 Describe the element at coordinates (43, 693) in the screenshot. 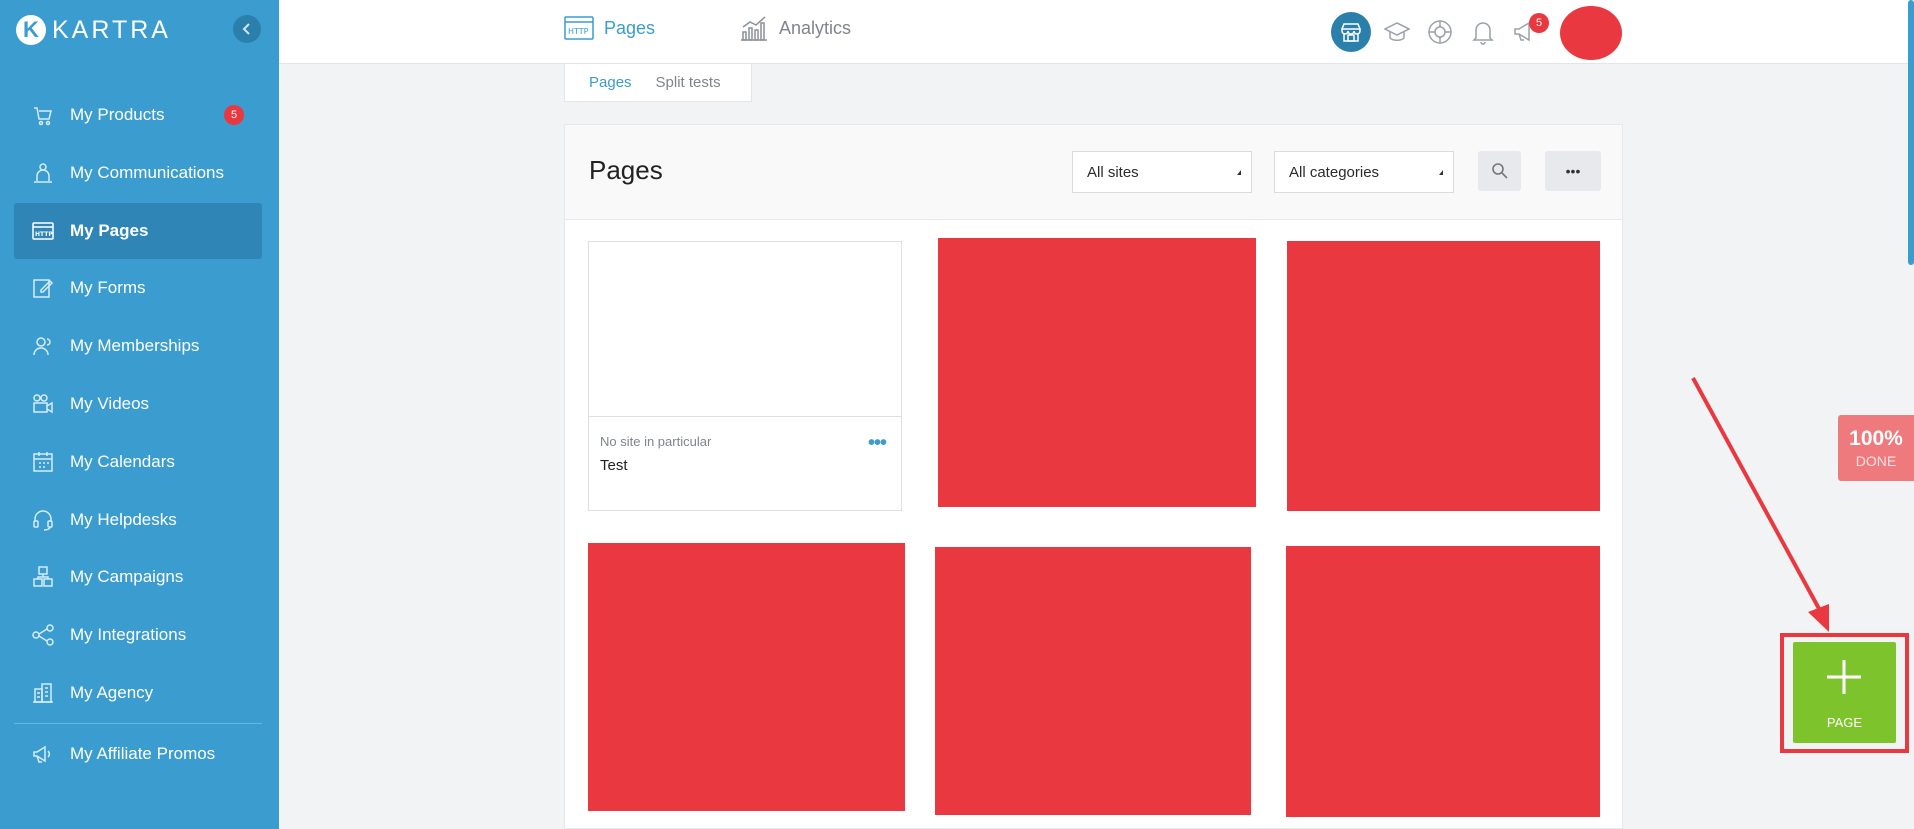

I see `buildings-icon` at that location.